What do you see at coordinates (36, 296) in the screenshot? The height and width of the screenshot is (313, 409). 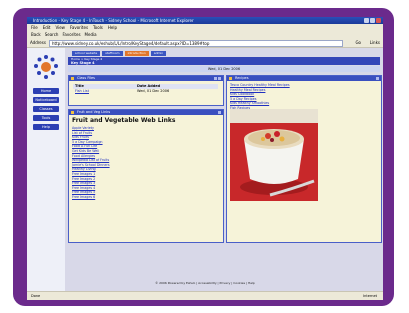 I see `status-text: Done` at bounding box center [36, 296].